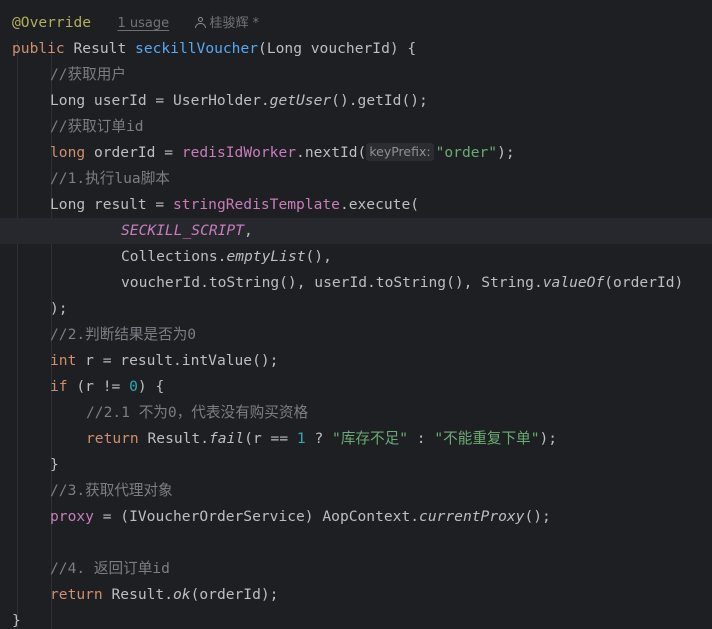  I want to click on static-method: fail, so click(227, 438).